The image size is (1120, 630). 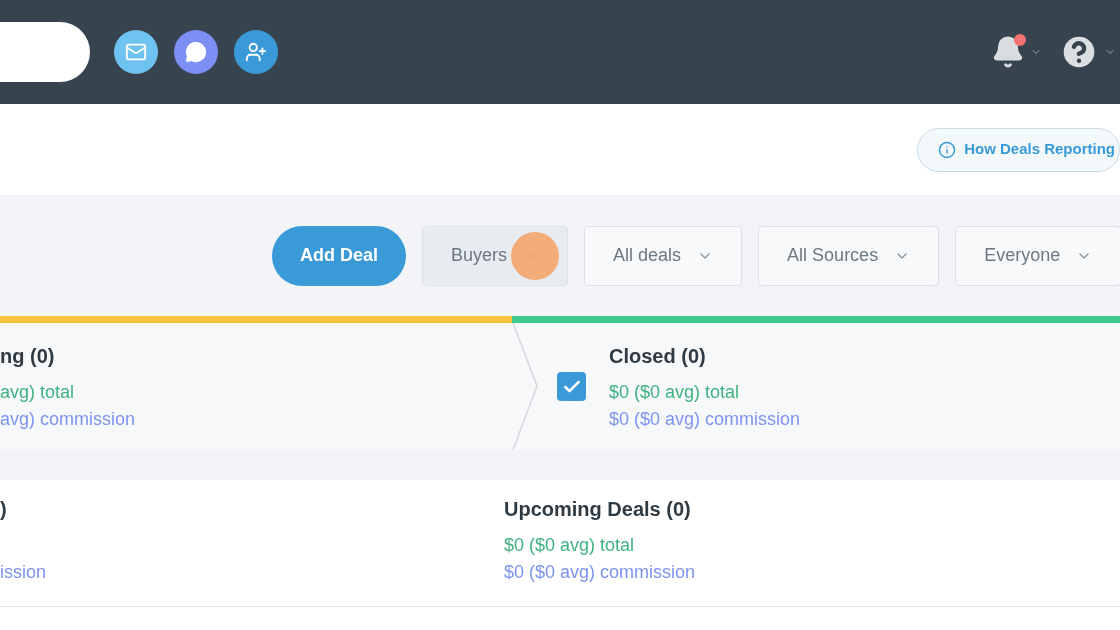 What do you see at coordinates (571, 386) in the screenshot?
I see `checkbox` at bounding box center [571, 386].